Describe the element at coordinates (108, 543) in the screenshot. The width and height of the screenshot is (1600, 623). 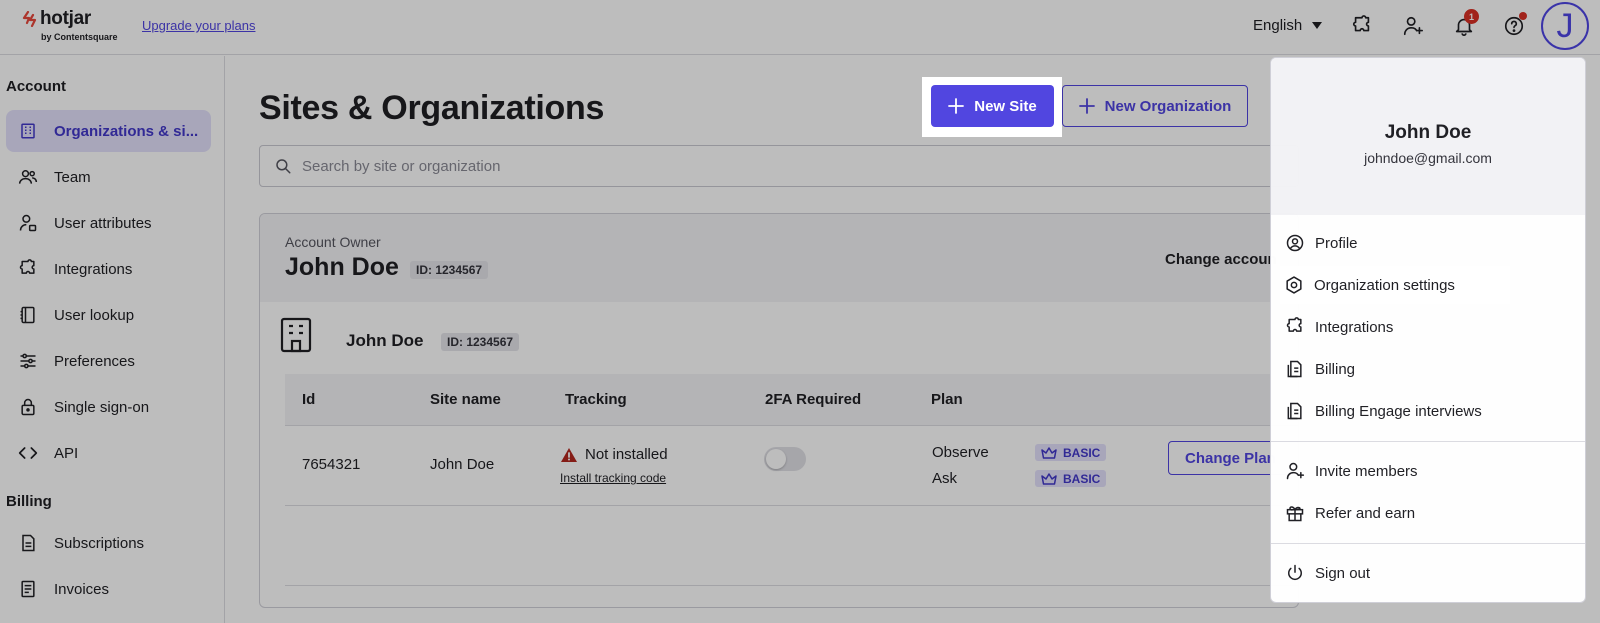
I see `sidebar-item-subscriptions: Subscriptions` at that location.